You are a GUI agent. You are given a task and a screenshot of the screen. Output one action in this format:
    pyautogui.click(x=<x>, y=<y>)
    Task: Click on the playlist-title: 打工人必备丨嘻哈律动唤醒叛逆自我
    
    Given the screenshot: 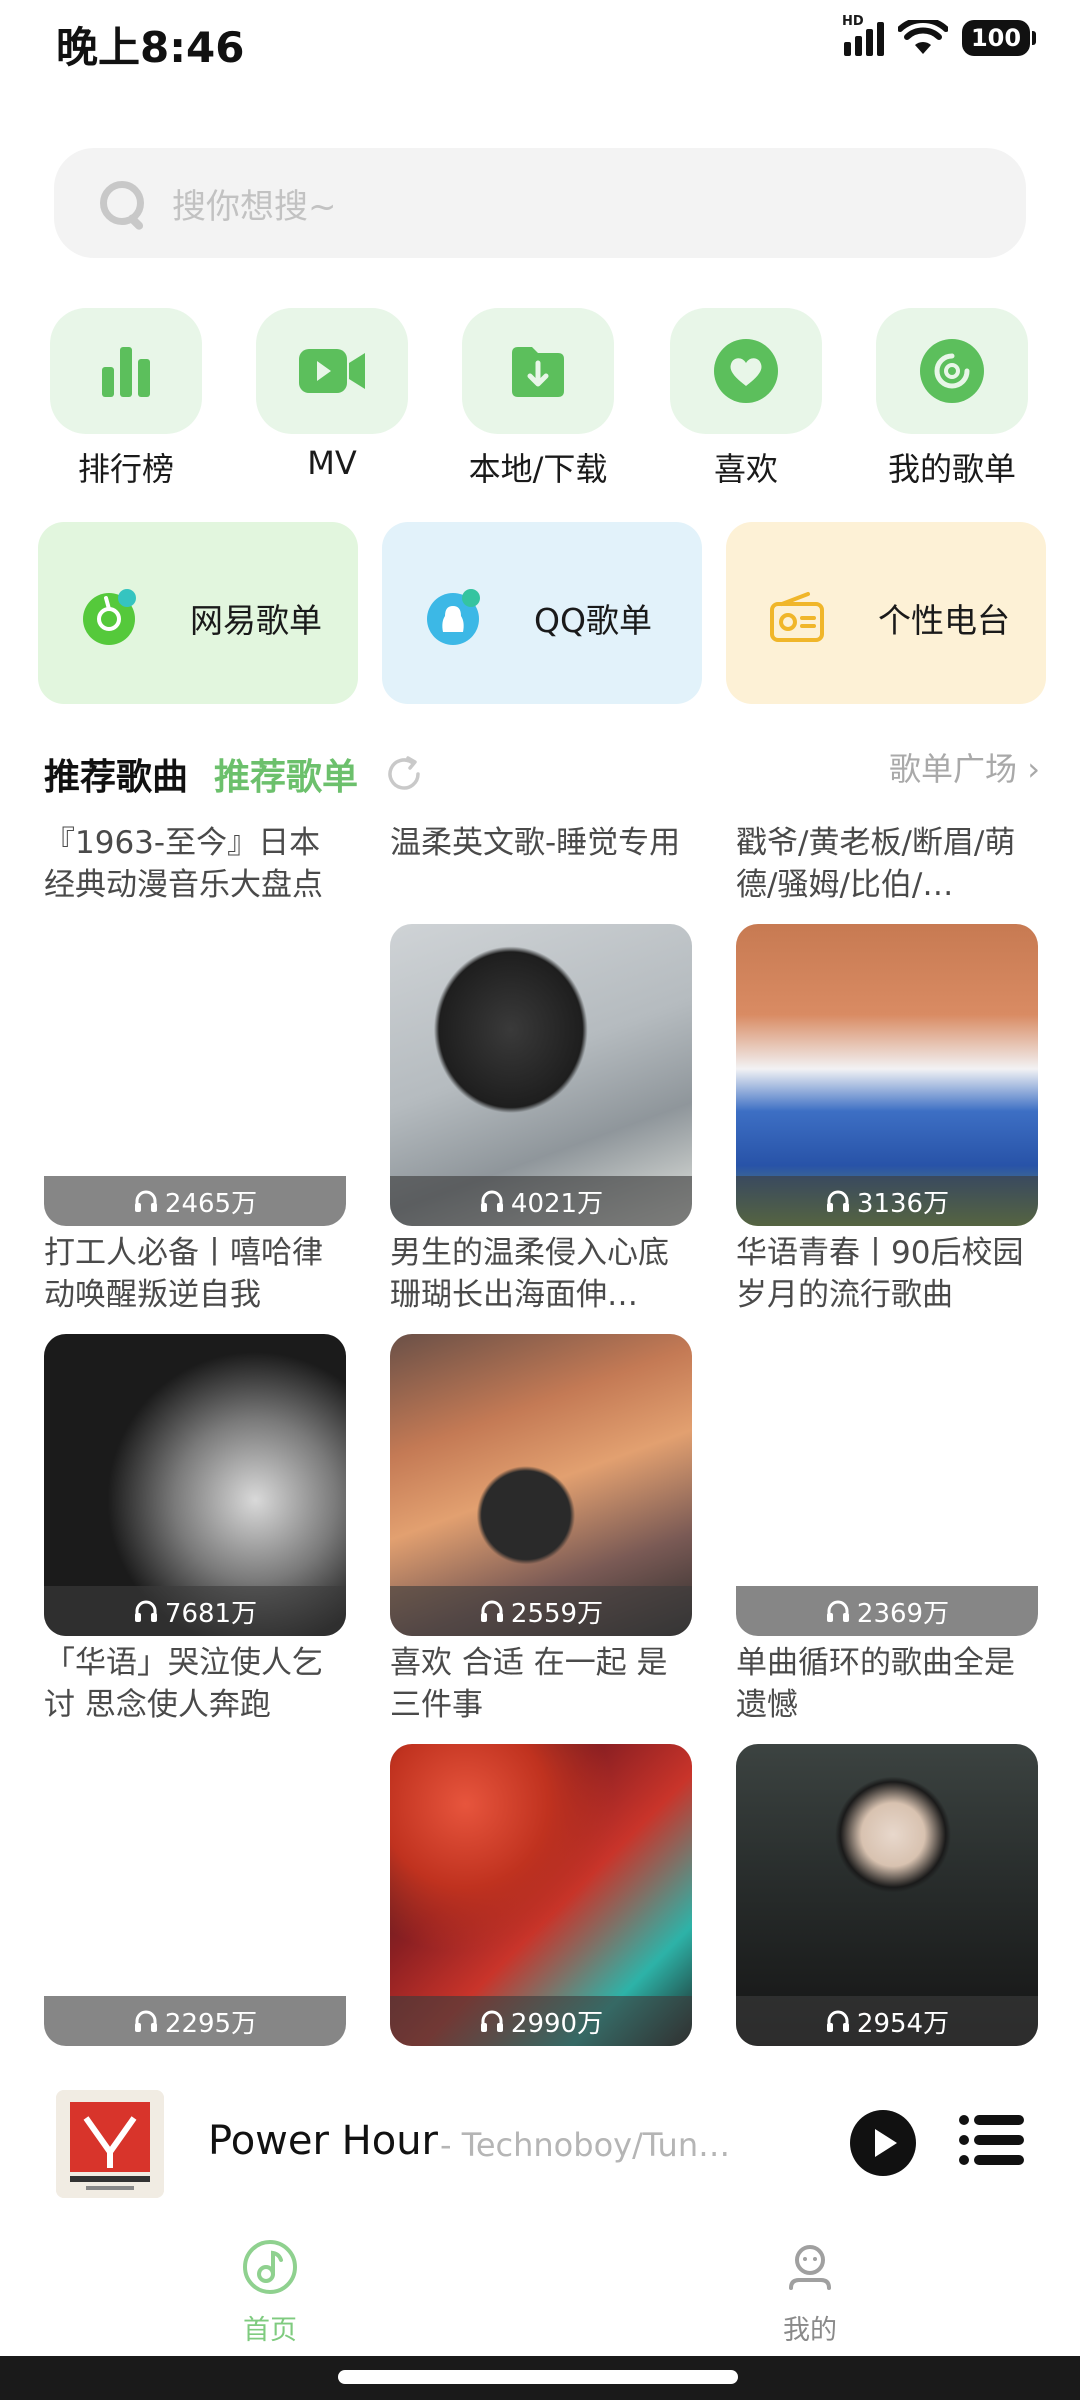 What is the action you would take?
    pyautogui.click(x=183, y=1274)
    